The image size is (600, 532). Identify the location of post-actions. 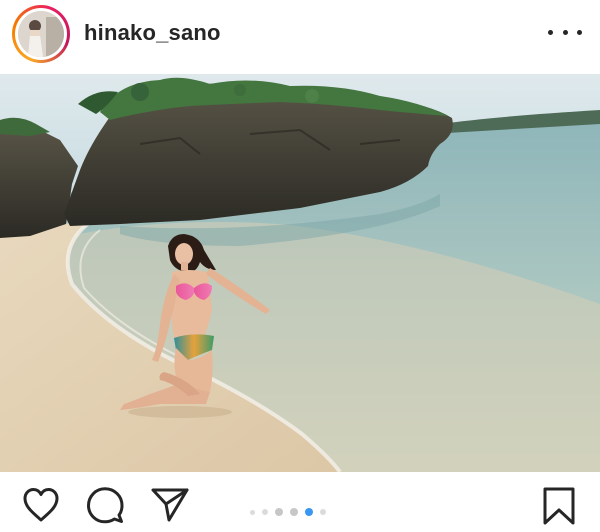
(300, 502).